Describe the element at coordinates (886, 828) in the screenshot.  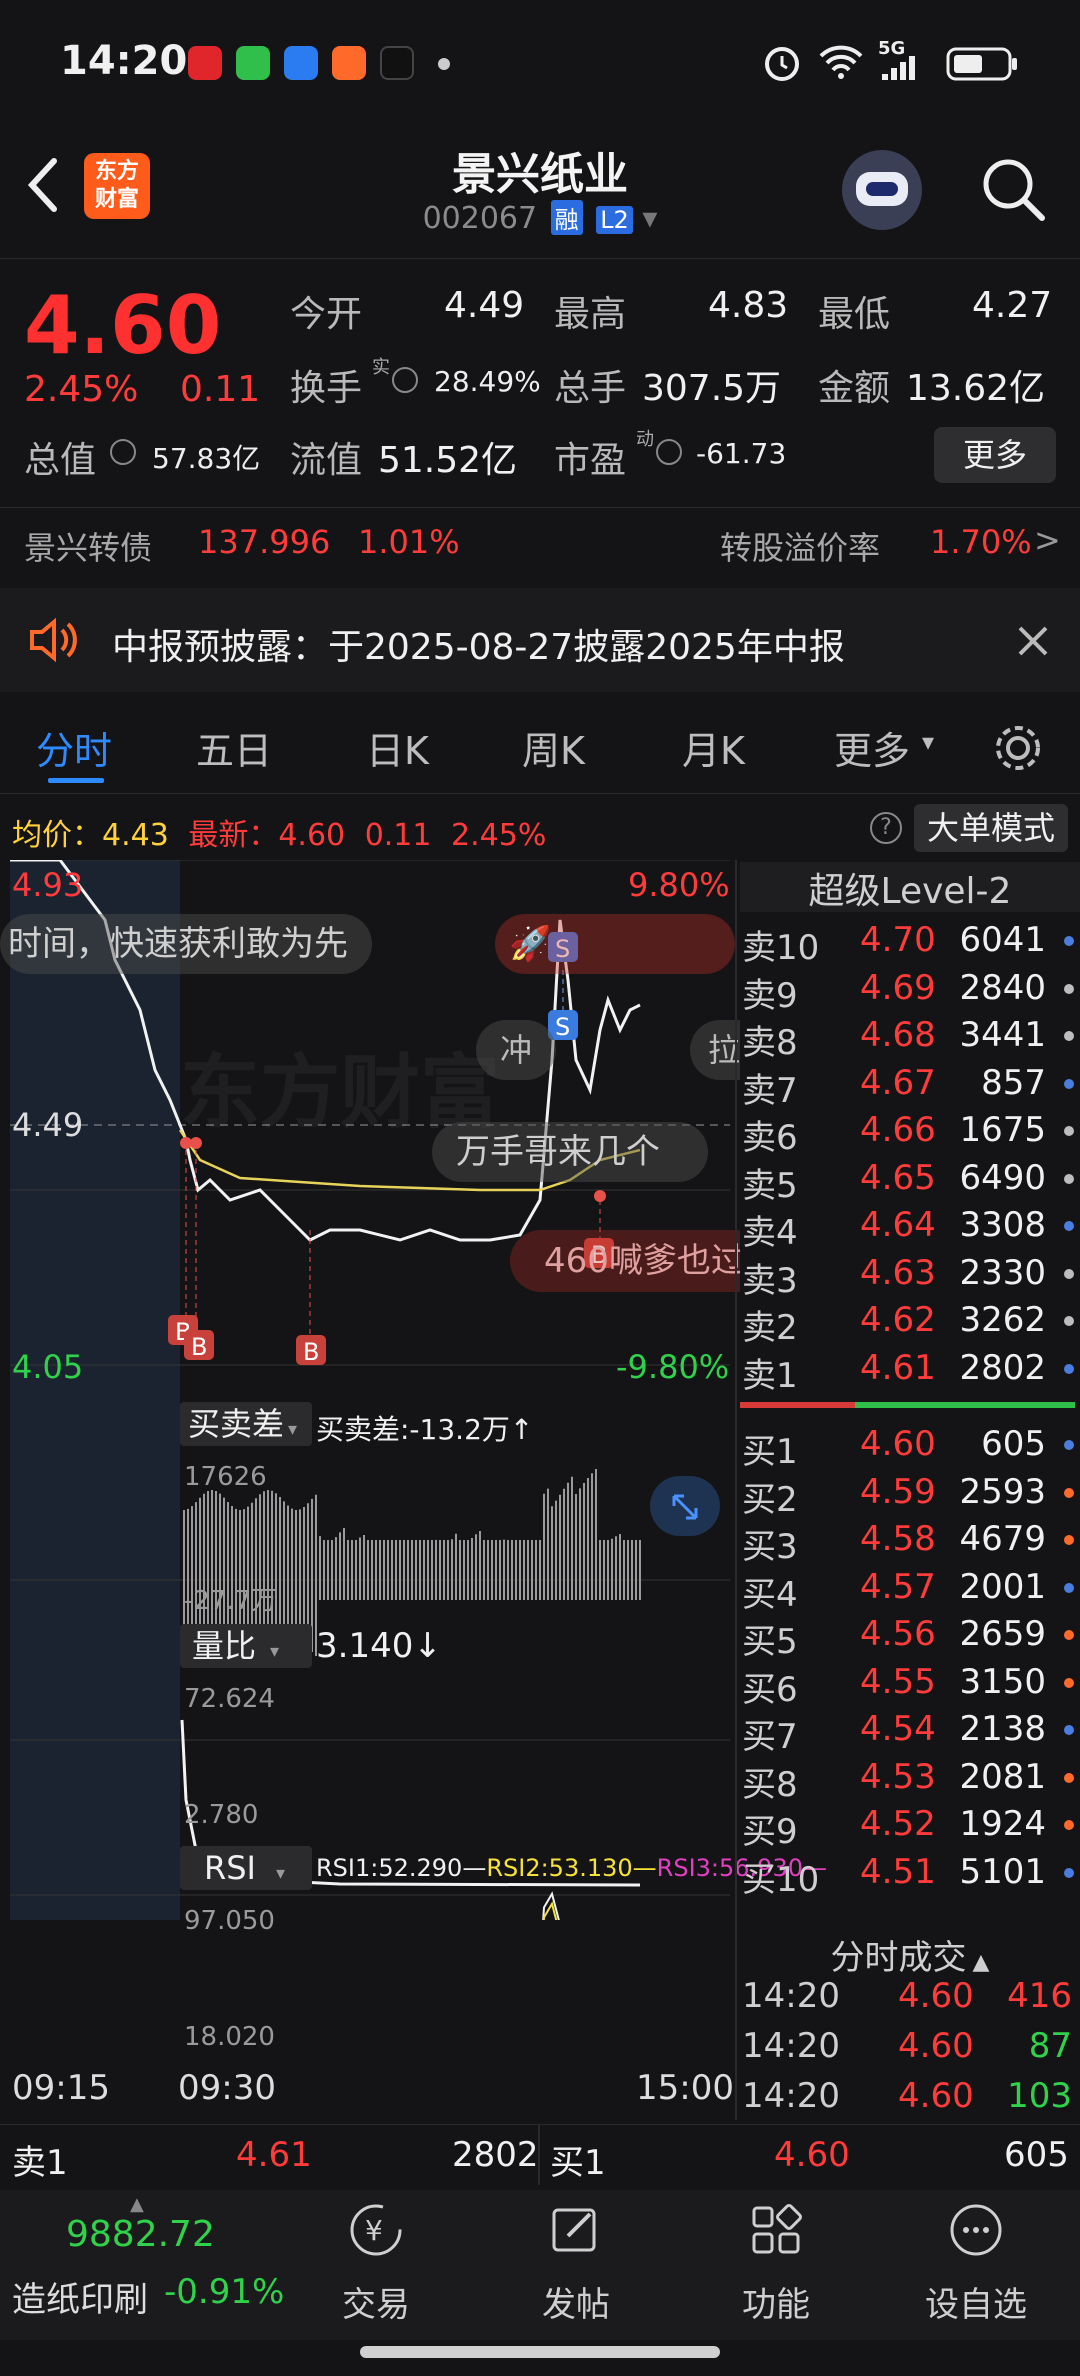
I see `help-icon: ?` at that location.